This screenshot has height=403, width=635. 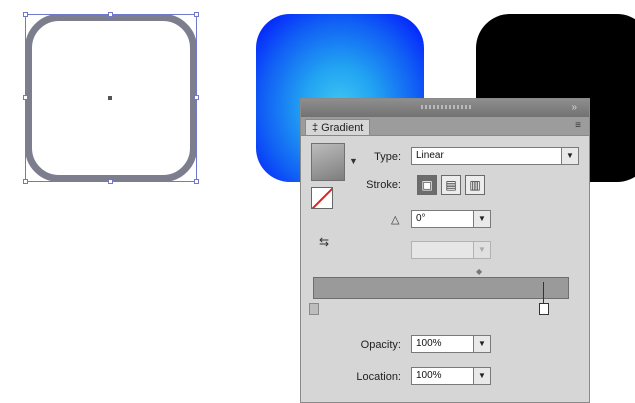 What do you see at coordinates (429, 343) in the screenshot?
I see `opacity-value: 100%` at bounding box center [429, 343].